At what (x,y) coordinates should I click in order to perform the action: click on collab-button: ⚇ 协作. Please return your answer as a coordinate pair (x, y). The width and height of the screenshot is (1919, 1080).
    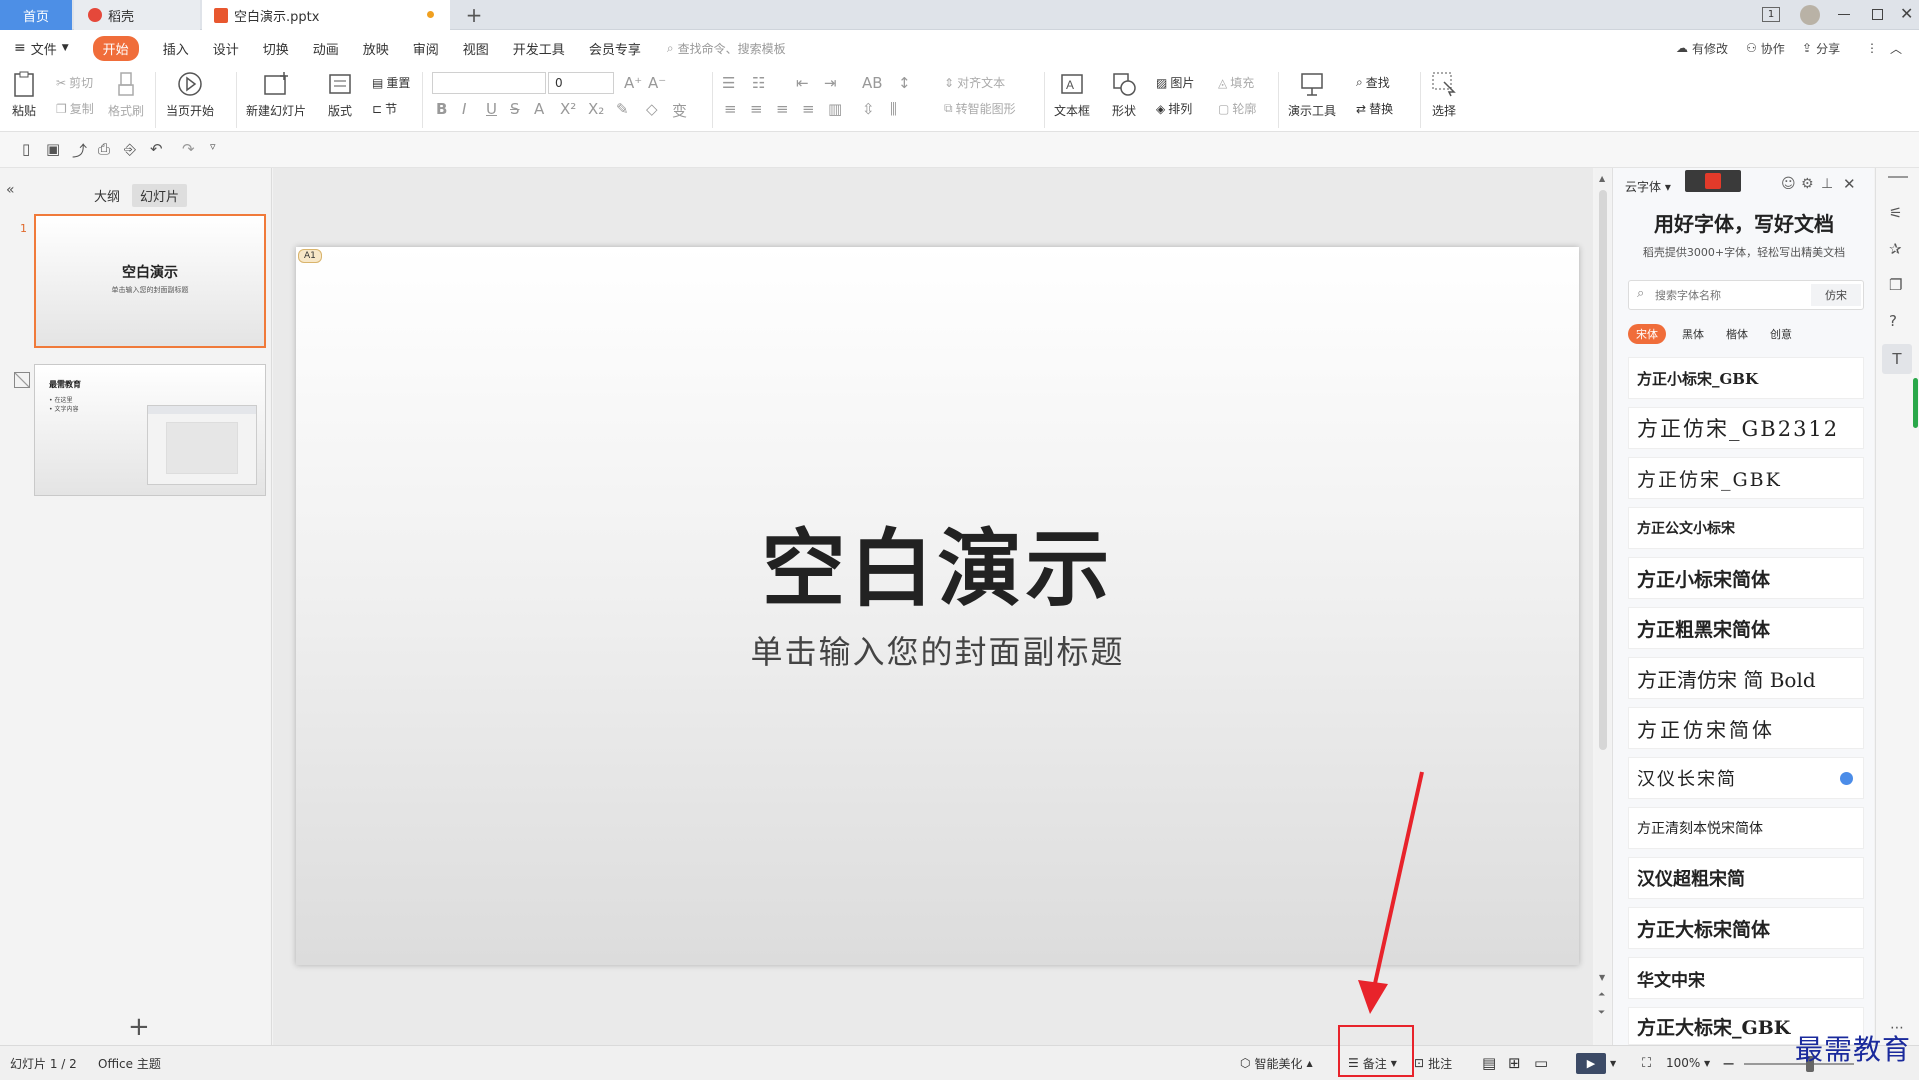
    Looking at the image, I should click on (1765, 48).